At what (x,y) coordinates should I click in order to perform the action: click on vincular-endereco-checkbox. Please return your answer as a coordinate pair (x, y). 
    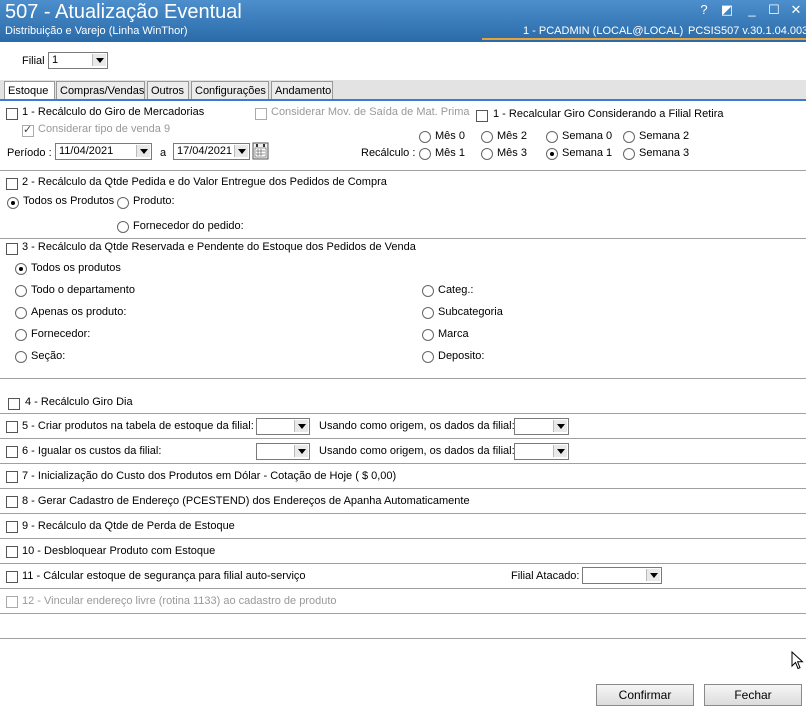
    Looking at the image, I should click on (12, 602).